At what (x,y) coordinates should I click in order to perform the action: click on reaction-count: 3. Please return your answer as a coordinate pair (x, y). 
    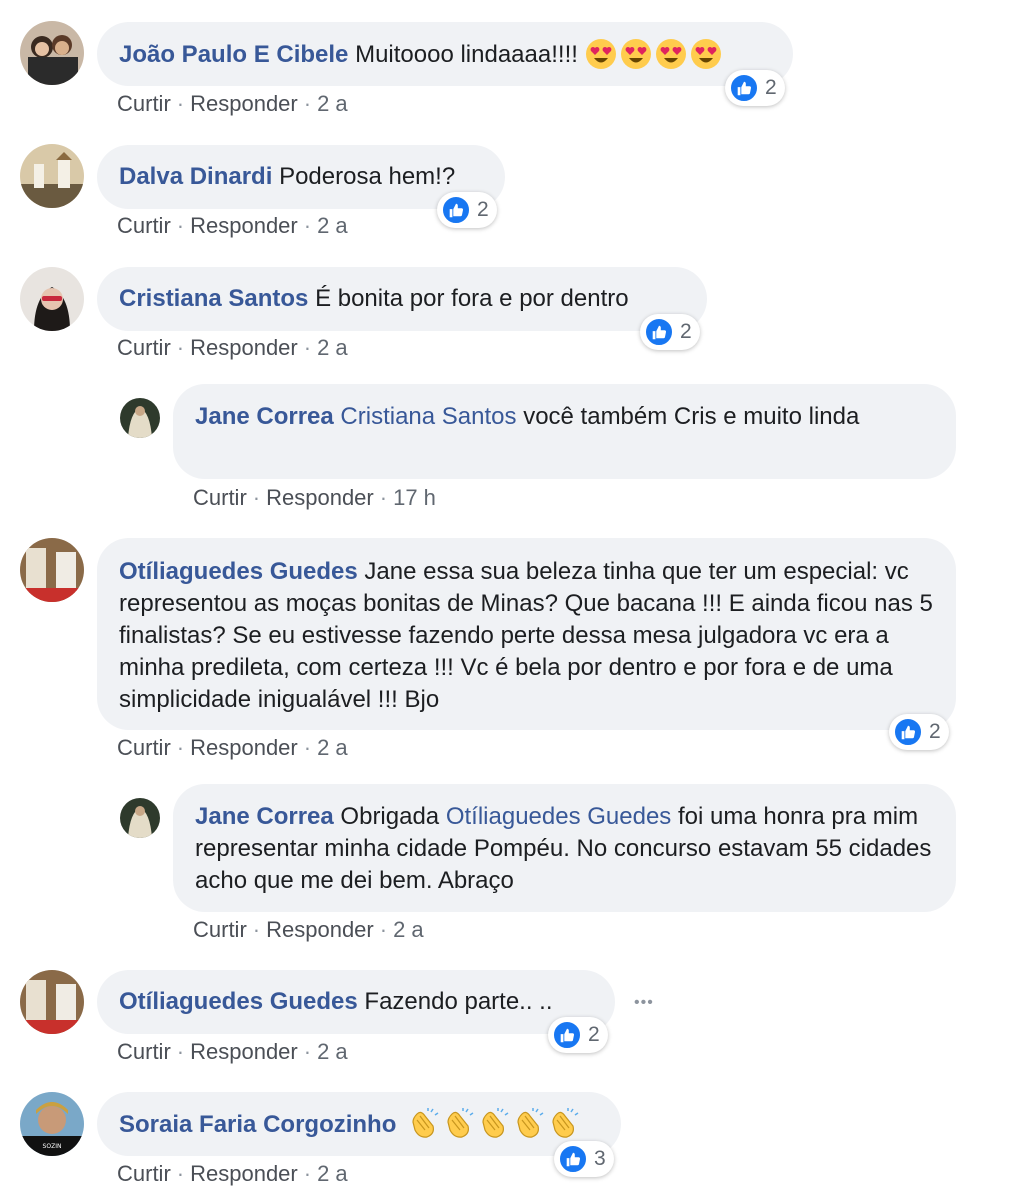
    Looking at the image, I should click on (584, 1159).